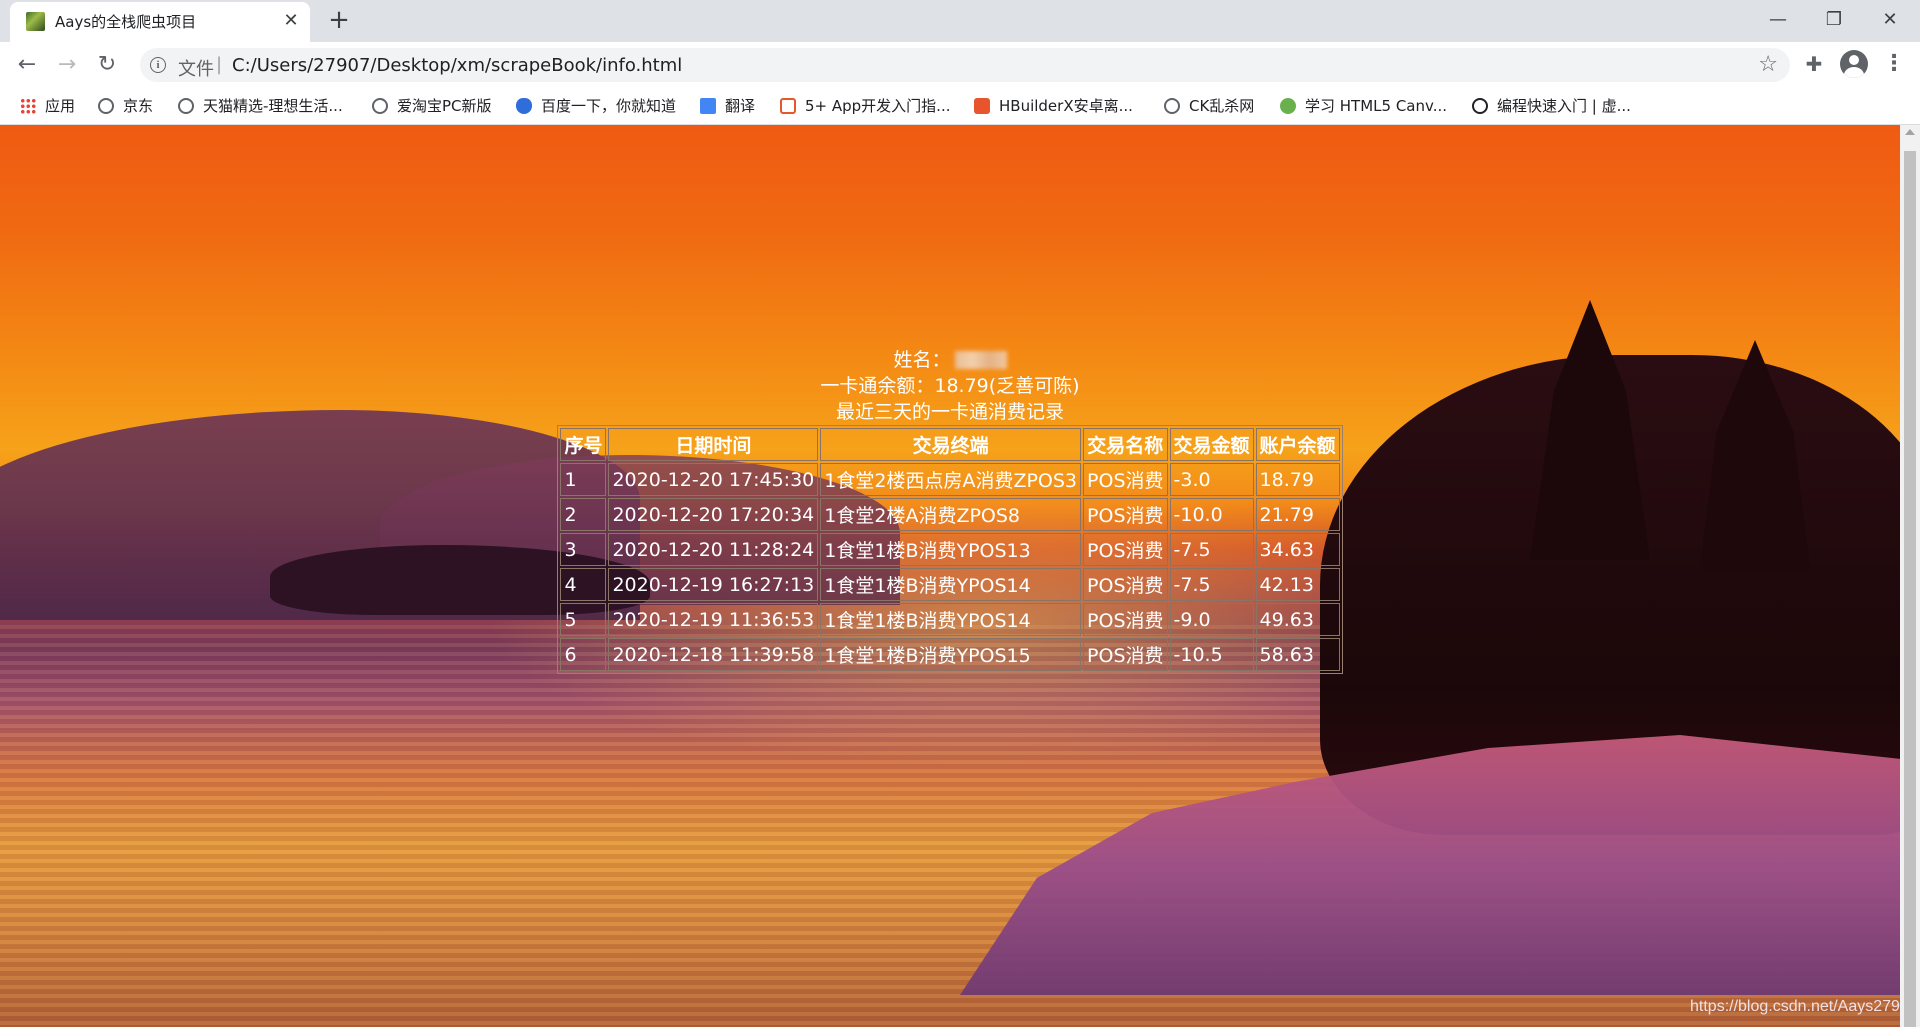 This screenshot has width=1920, height=1027. Describe the element at coordinates (1768, 64) in the screenshot. I see `bookmark-star-icon: ☆` at that location.